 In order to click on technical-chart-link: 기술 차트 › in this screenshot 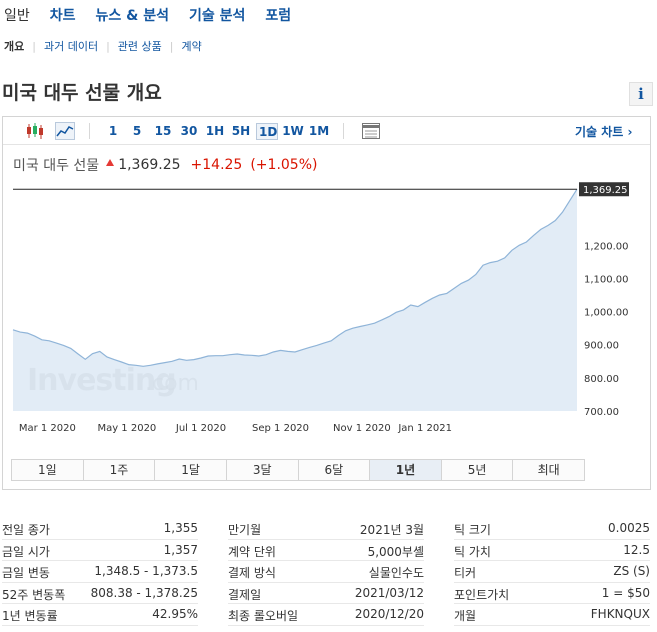, I will do `click(603, 131)`.